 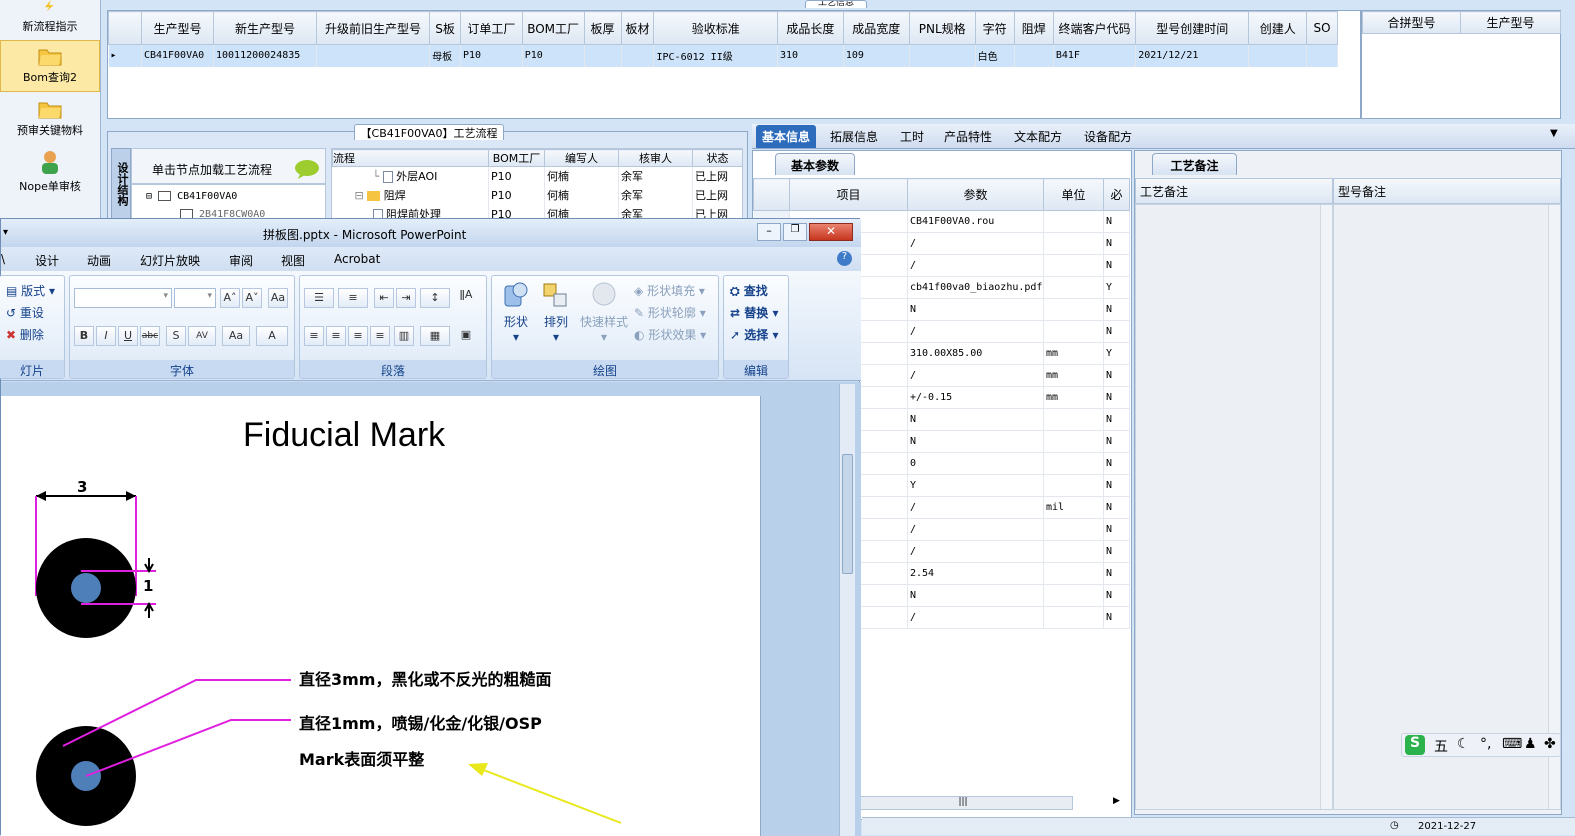 What do you see at coordinates (319, 298) in the screenshot?
I see `bullets-icon: ☰` at bounding box center [319, 298].